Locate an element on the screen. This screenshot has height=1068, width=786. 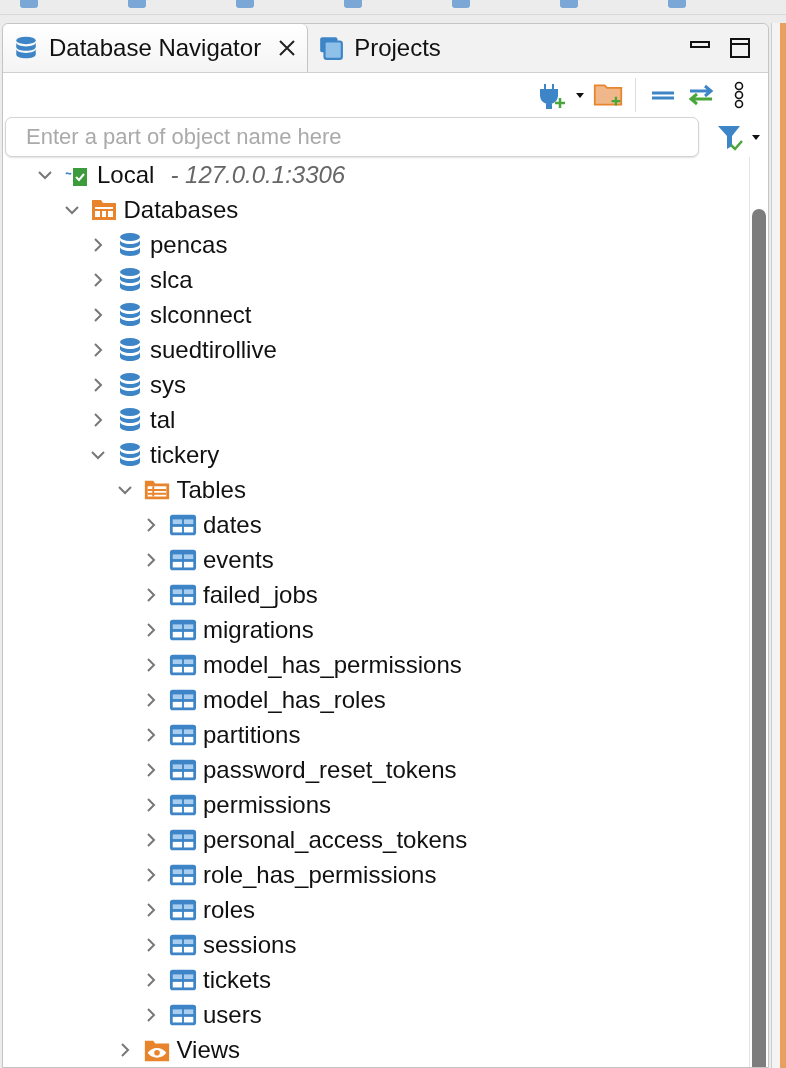
tree-item: Views is located at coordinates (208, 1049).